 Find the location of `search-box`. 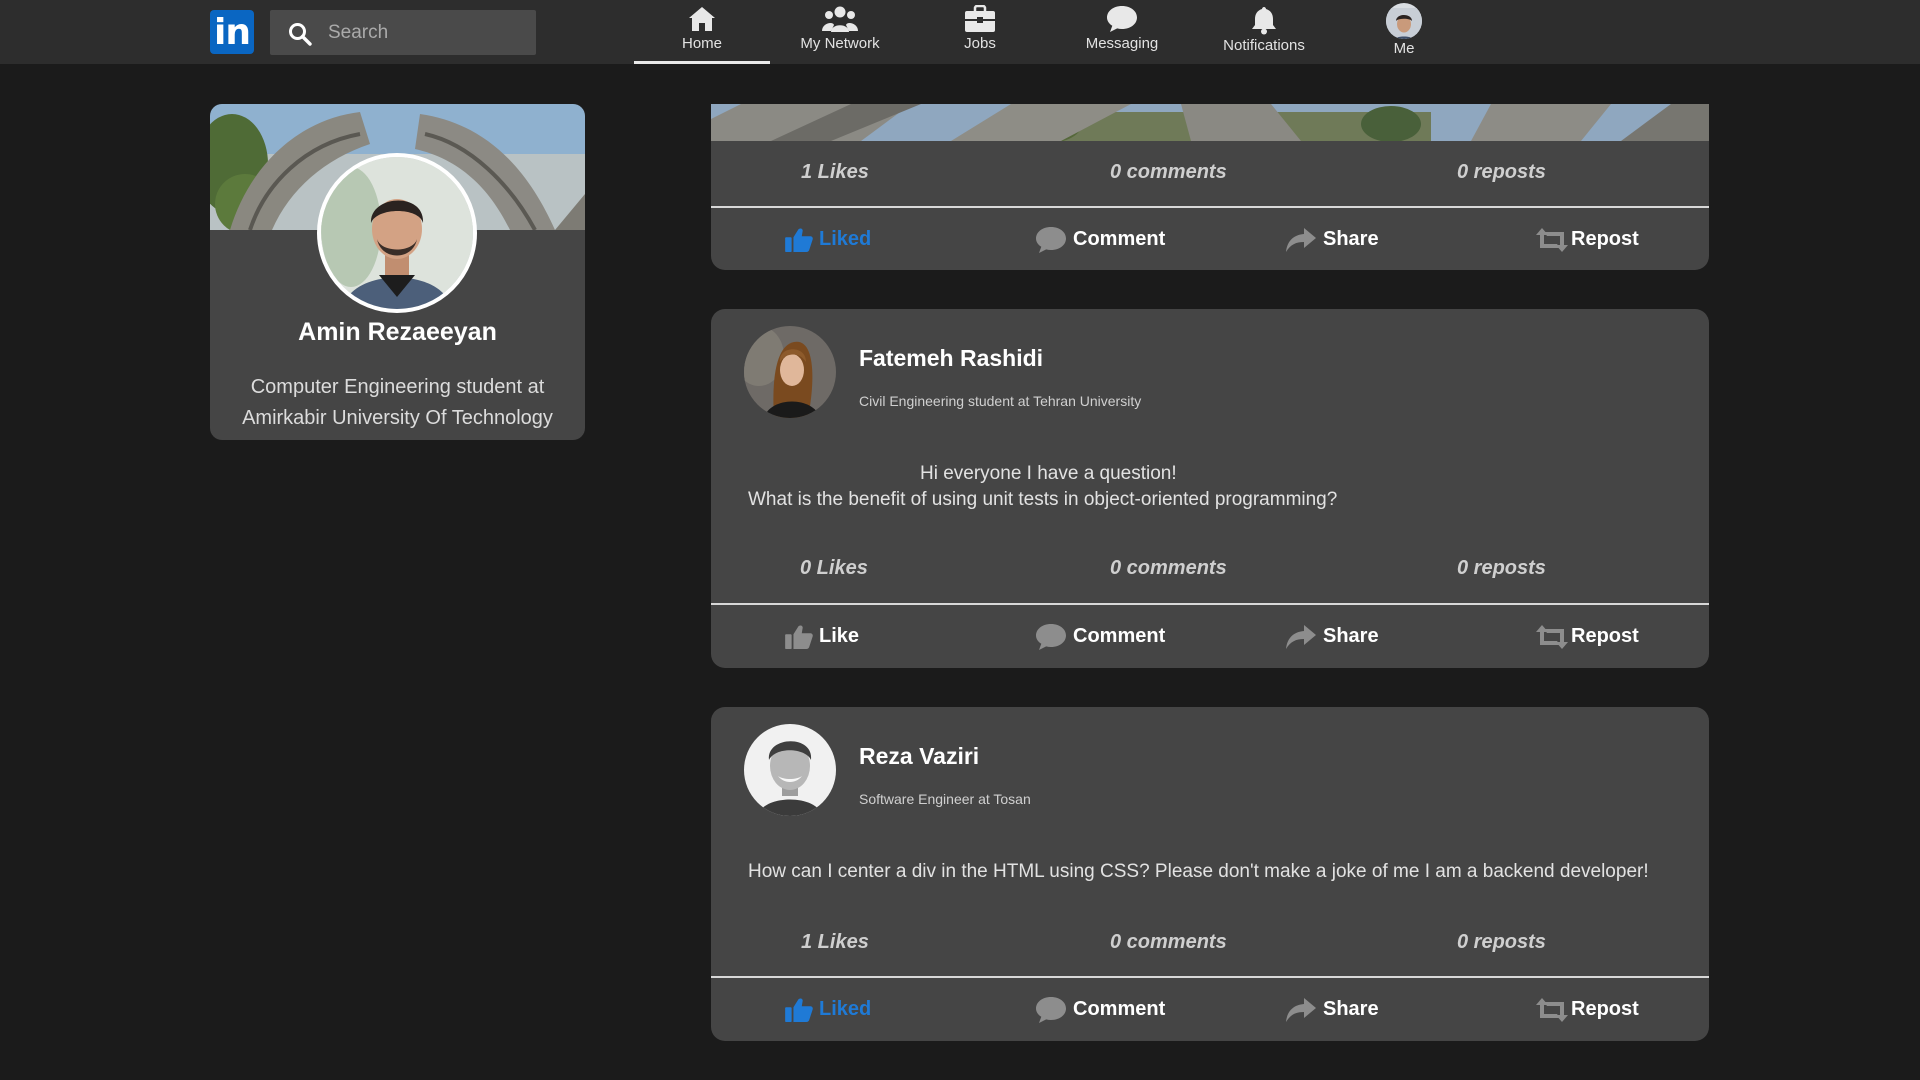

search-box is located at coordinates (403, 32).